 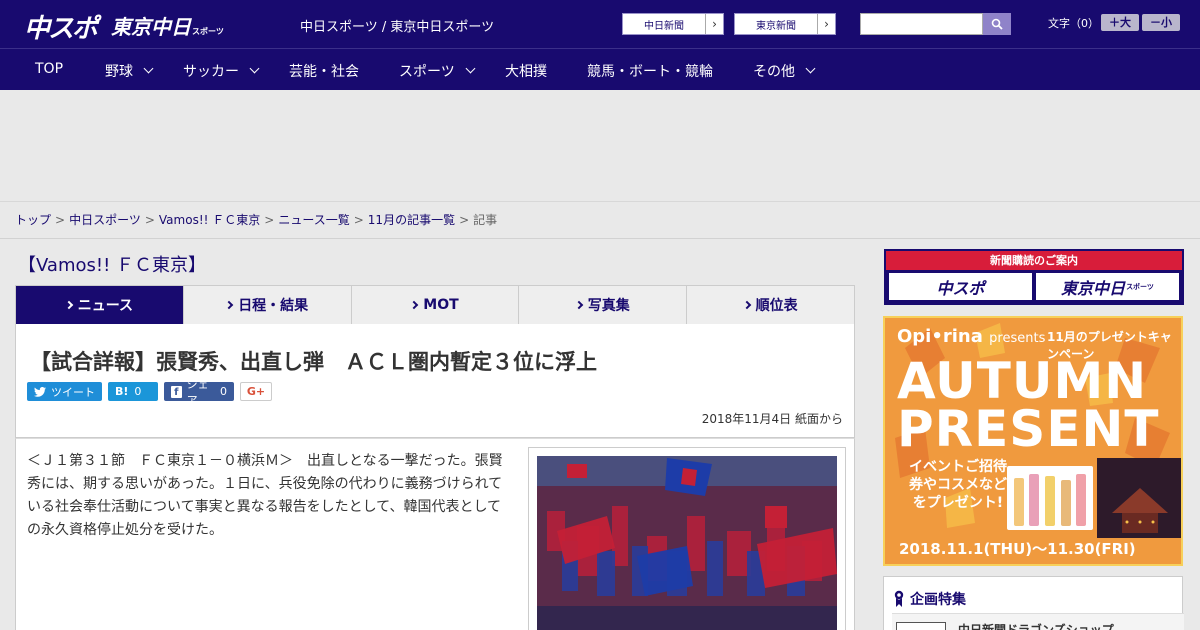 I want to click on tab-mot: MOT, so click(x=436, y=305).